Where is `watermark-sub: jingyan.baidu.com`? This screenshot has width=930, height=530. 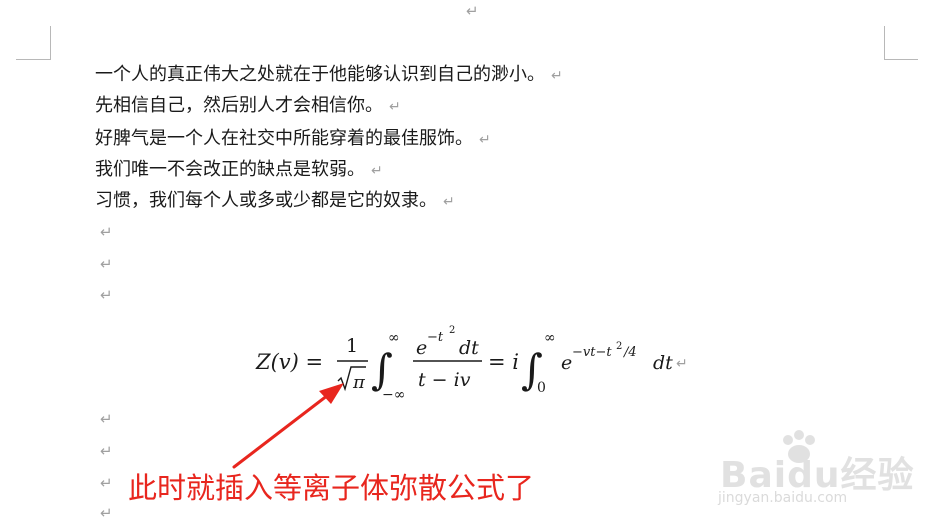
watermark-sub: jingyan.baidu.com is located at coordinates (783, 498).